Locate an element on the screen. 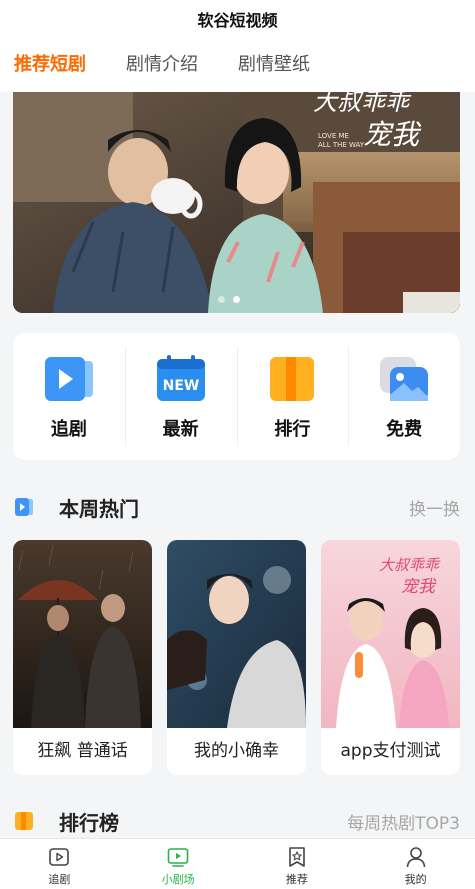 The height and width of the screenshot is (889, 475). play-square-icon is located at coordinates (59, 857).